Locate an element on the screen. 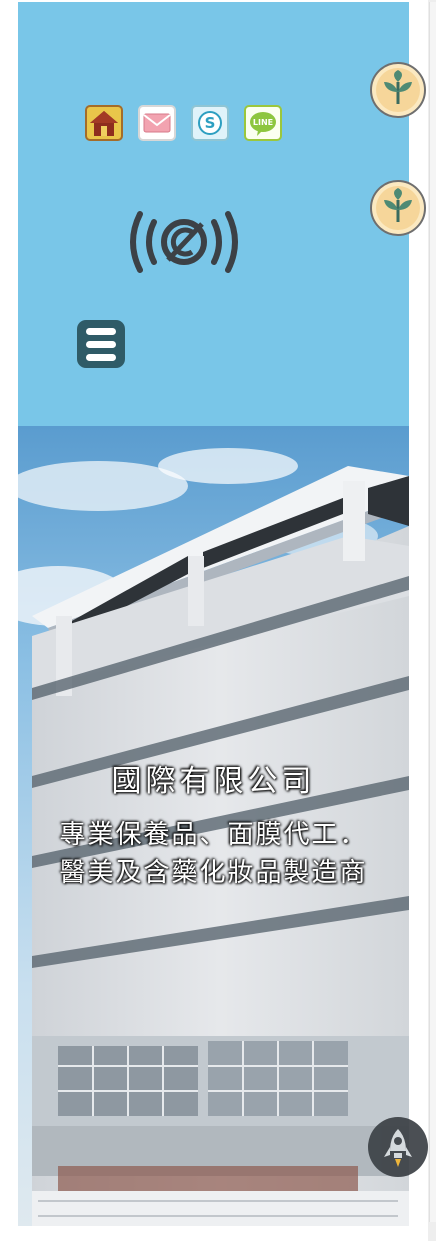 This screenshot has height=1241, width=436. rocket-icon is located at coordinates (398, 1148).